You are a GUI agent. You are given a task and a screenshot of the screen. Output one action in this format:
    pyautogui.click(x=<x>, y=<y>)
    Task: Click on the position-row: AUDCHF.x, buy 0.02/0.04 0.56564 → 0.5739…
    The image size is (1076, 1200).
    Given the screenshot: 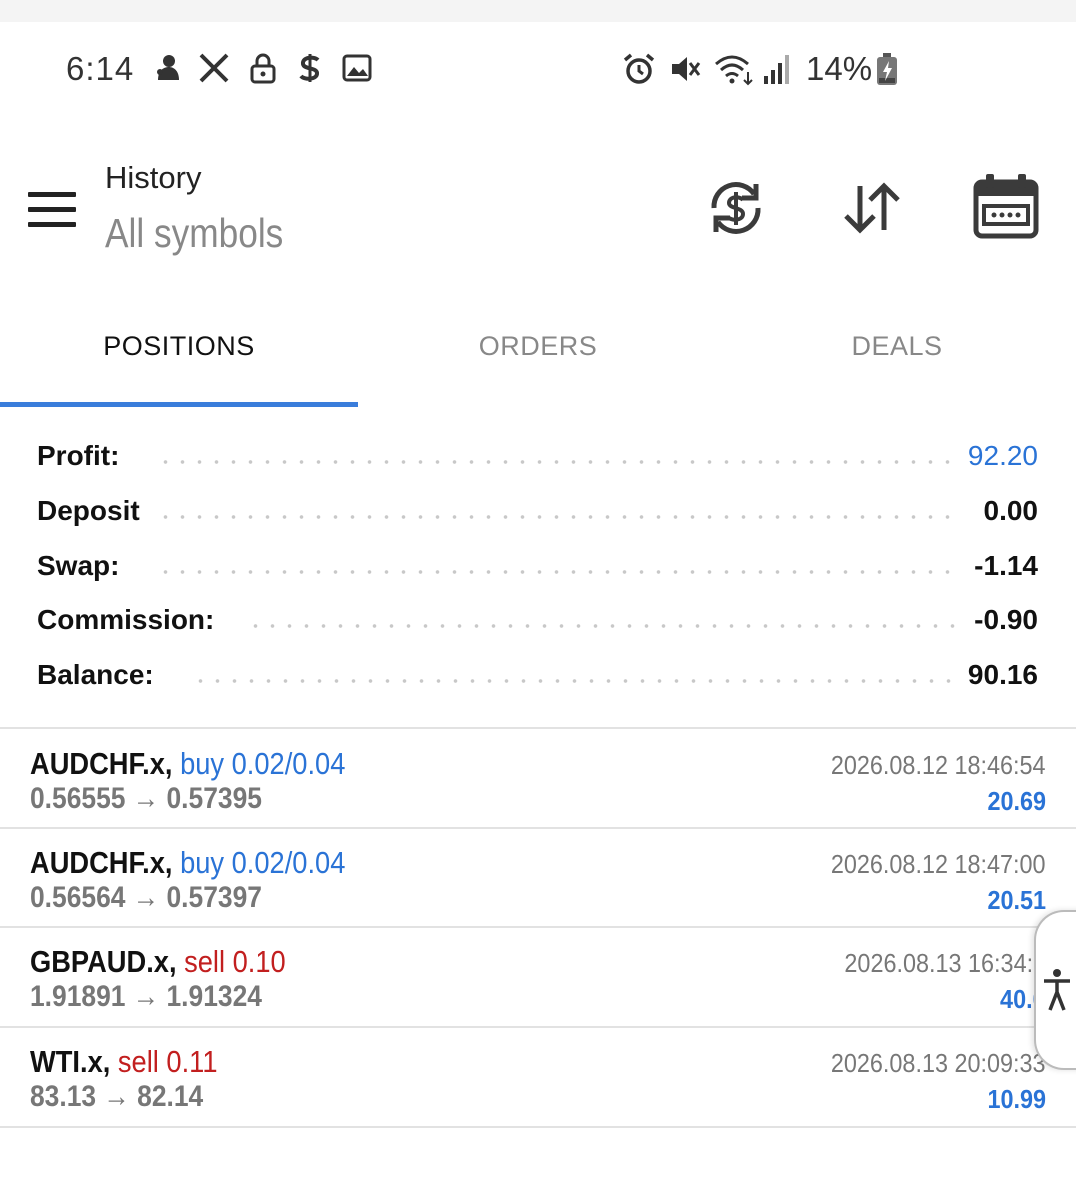 What is the action you would take?
    pyautogui.click(x=538, y=878)
    